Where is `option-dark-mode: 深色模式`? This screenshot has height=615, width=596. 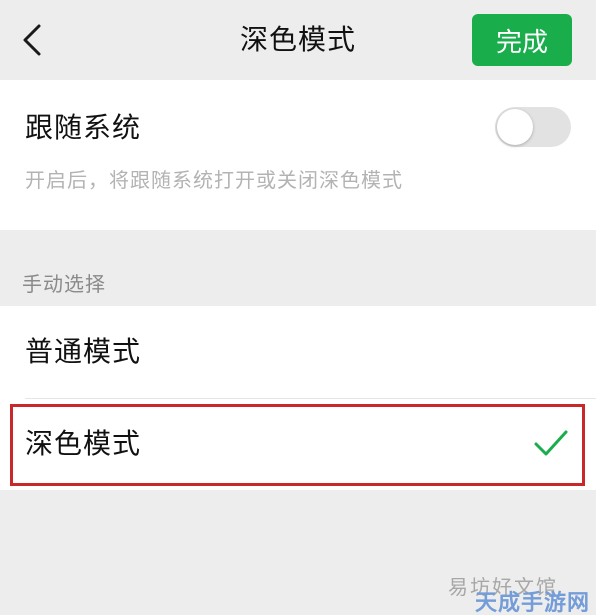
option-dark-mode: 深色模式 is located at coordinates (298, 444).